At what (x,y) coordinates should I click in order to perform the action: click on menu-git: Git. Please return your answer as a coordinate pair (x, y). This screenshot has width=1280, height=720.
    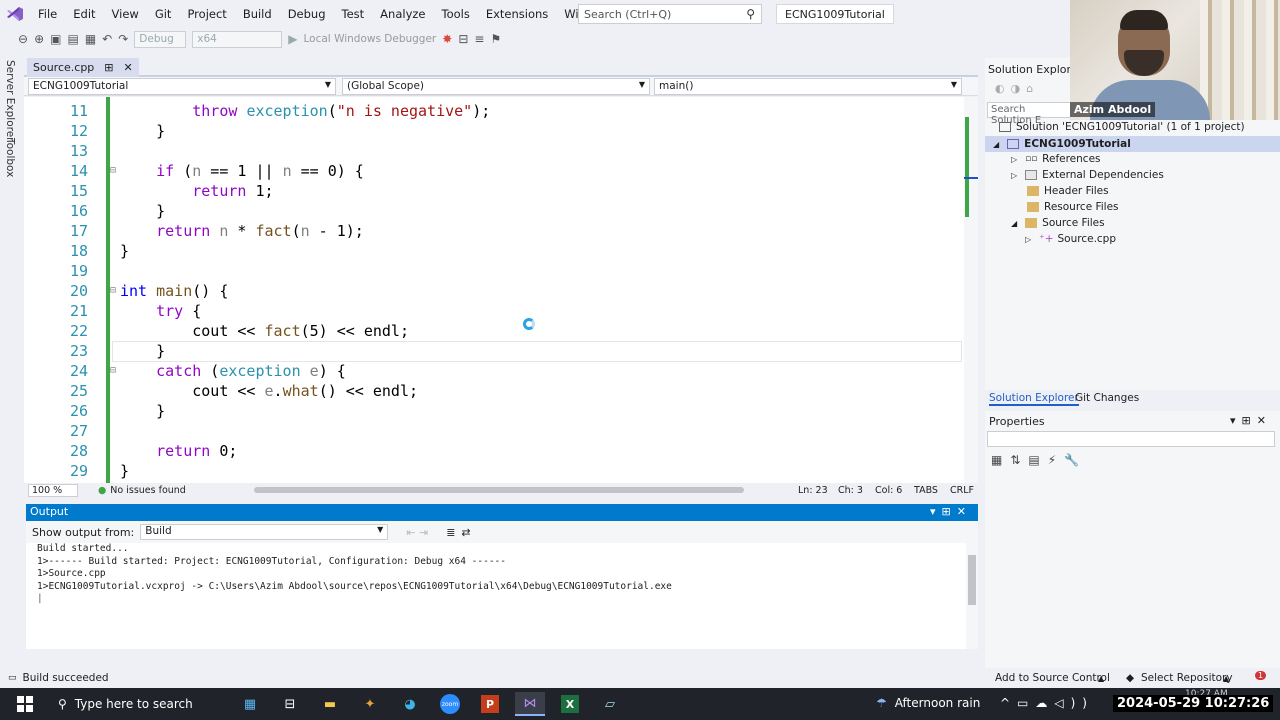
    Looking at the image, I should click on (163, 14).